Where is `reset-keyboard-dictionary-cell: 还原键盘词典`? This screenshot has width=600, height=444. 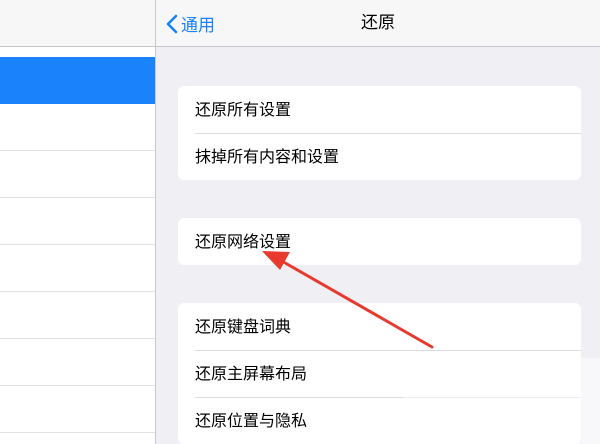
reset-keyboard-dictionary-cell: 还原键盘词典 is located at coordinates (379, 326).